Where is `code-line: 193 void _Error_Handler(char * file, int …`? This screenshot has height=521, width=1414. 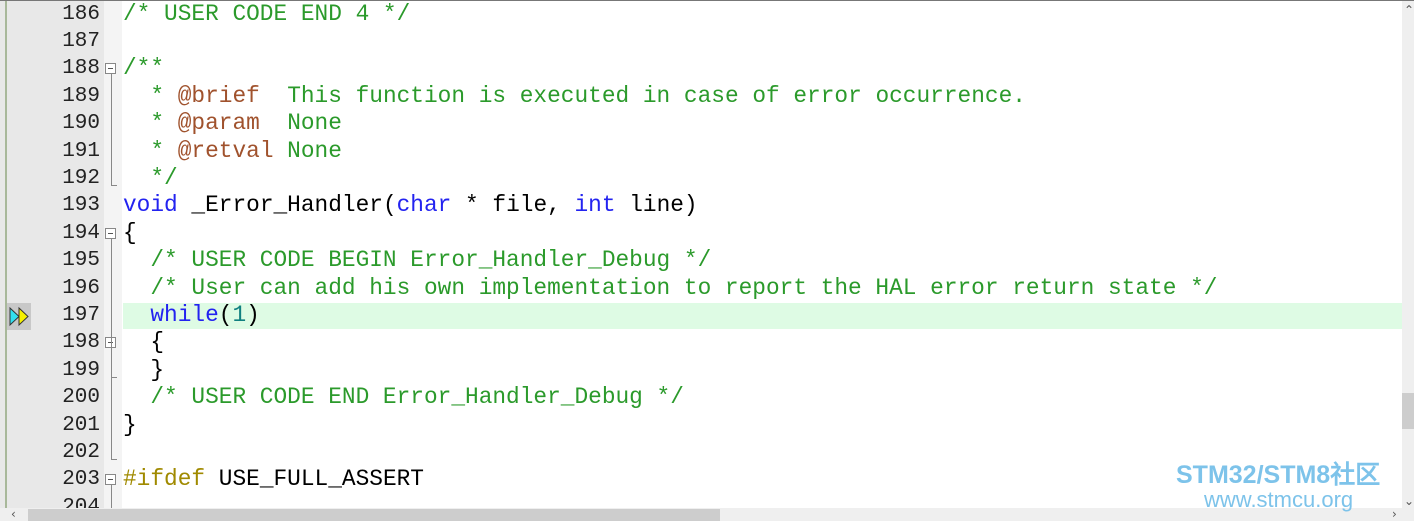
code-line: 193 void _Error_Handler(char * file, int … is located at coordinates (701, 205).